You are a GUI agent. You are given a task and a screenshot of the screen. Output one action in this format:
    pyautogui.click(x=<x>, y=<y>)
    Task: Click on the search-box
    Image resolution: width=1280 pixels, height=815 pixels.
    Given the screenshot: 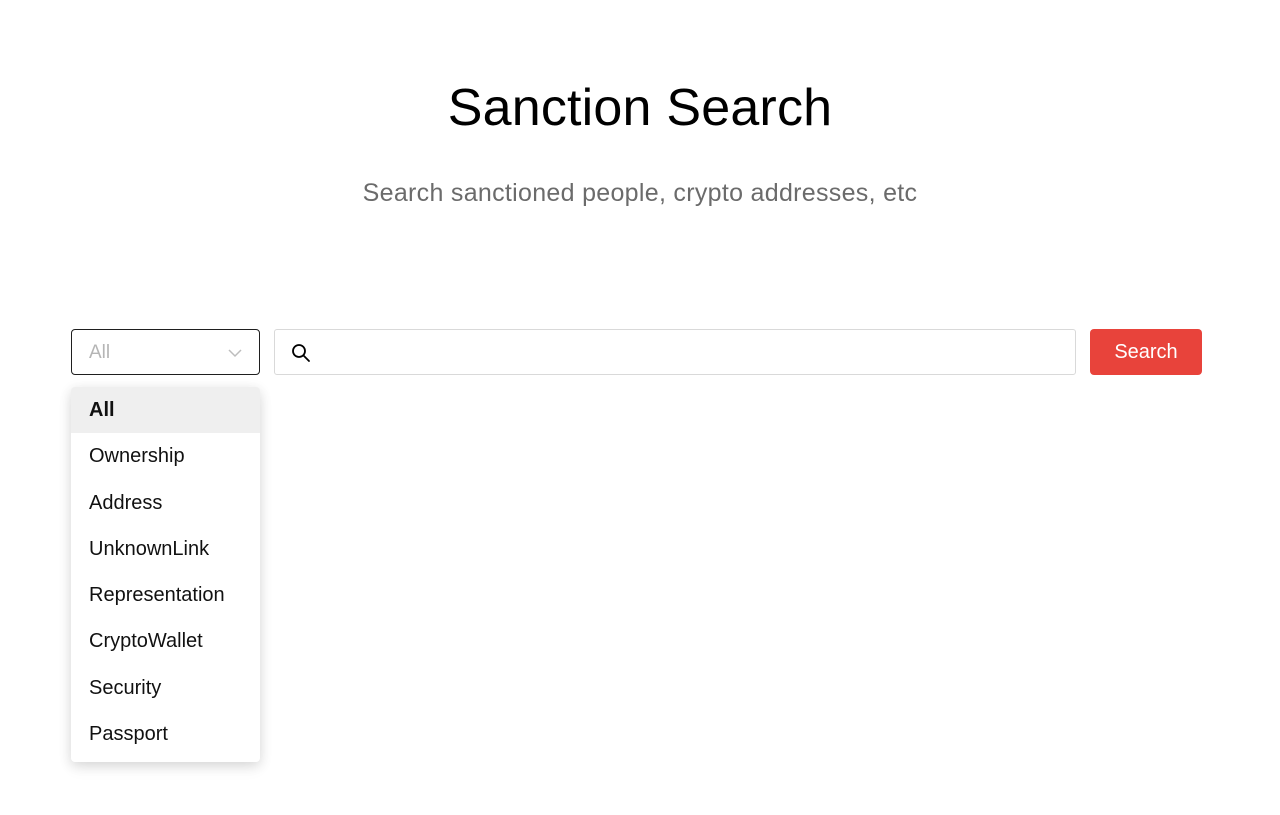 What is the action you would take?
    pyautogui.click(x=675, y=352)
    